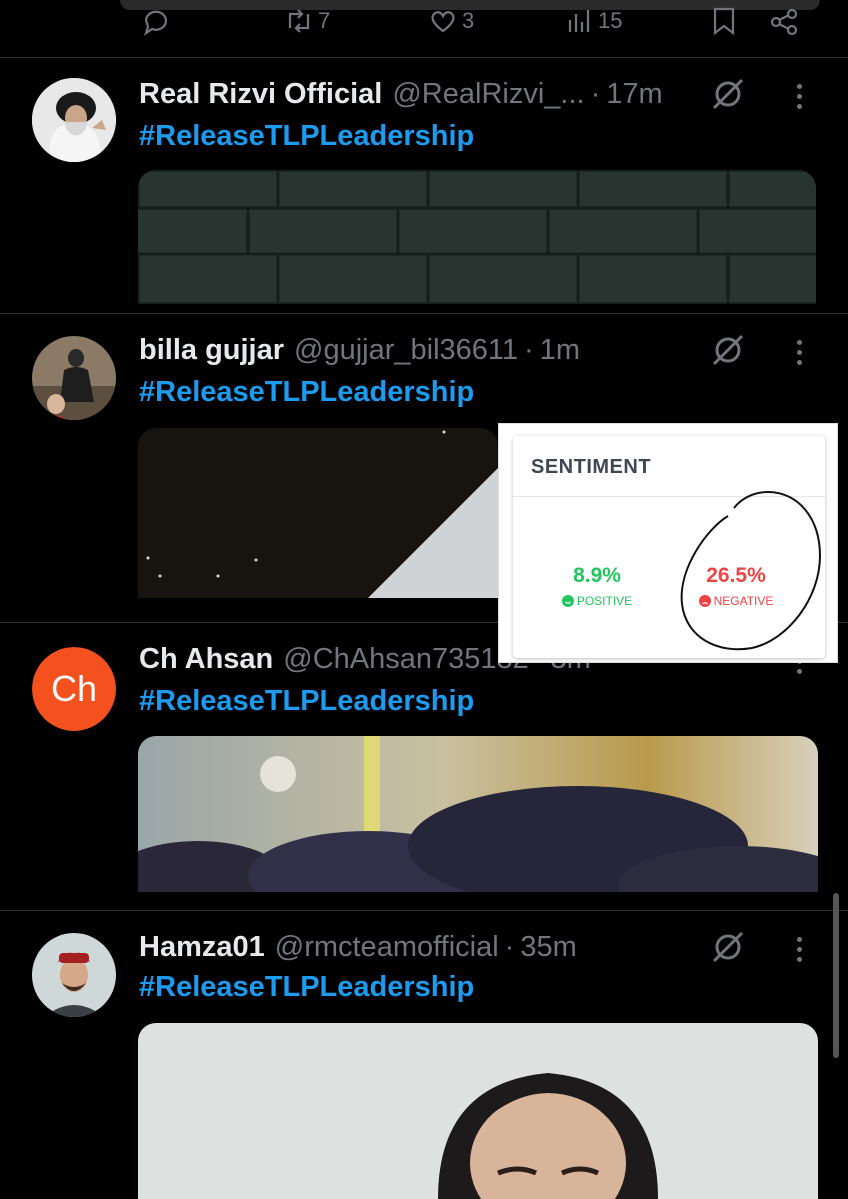 This screenshot has height=1199, width=848. I want to click on display-name: Ch Ahsan, so click(206, 659).